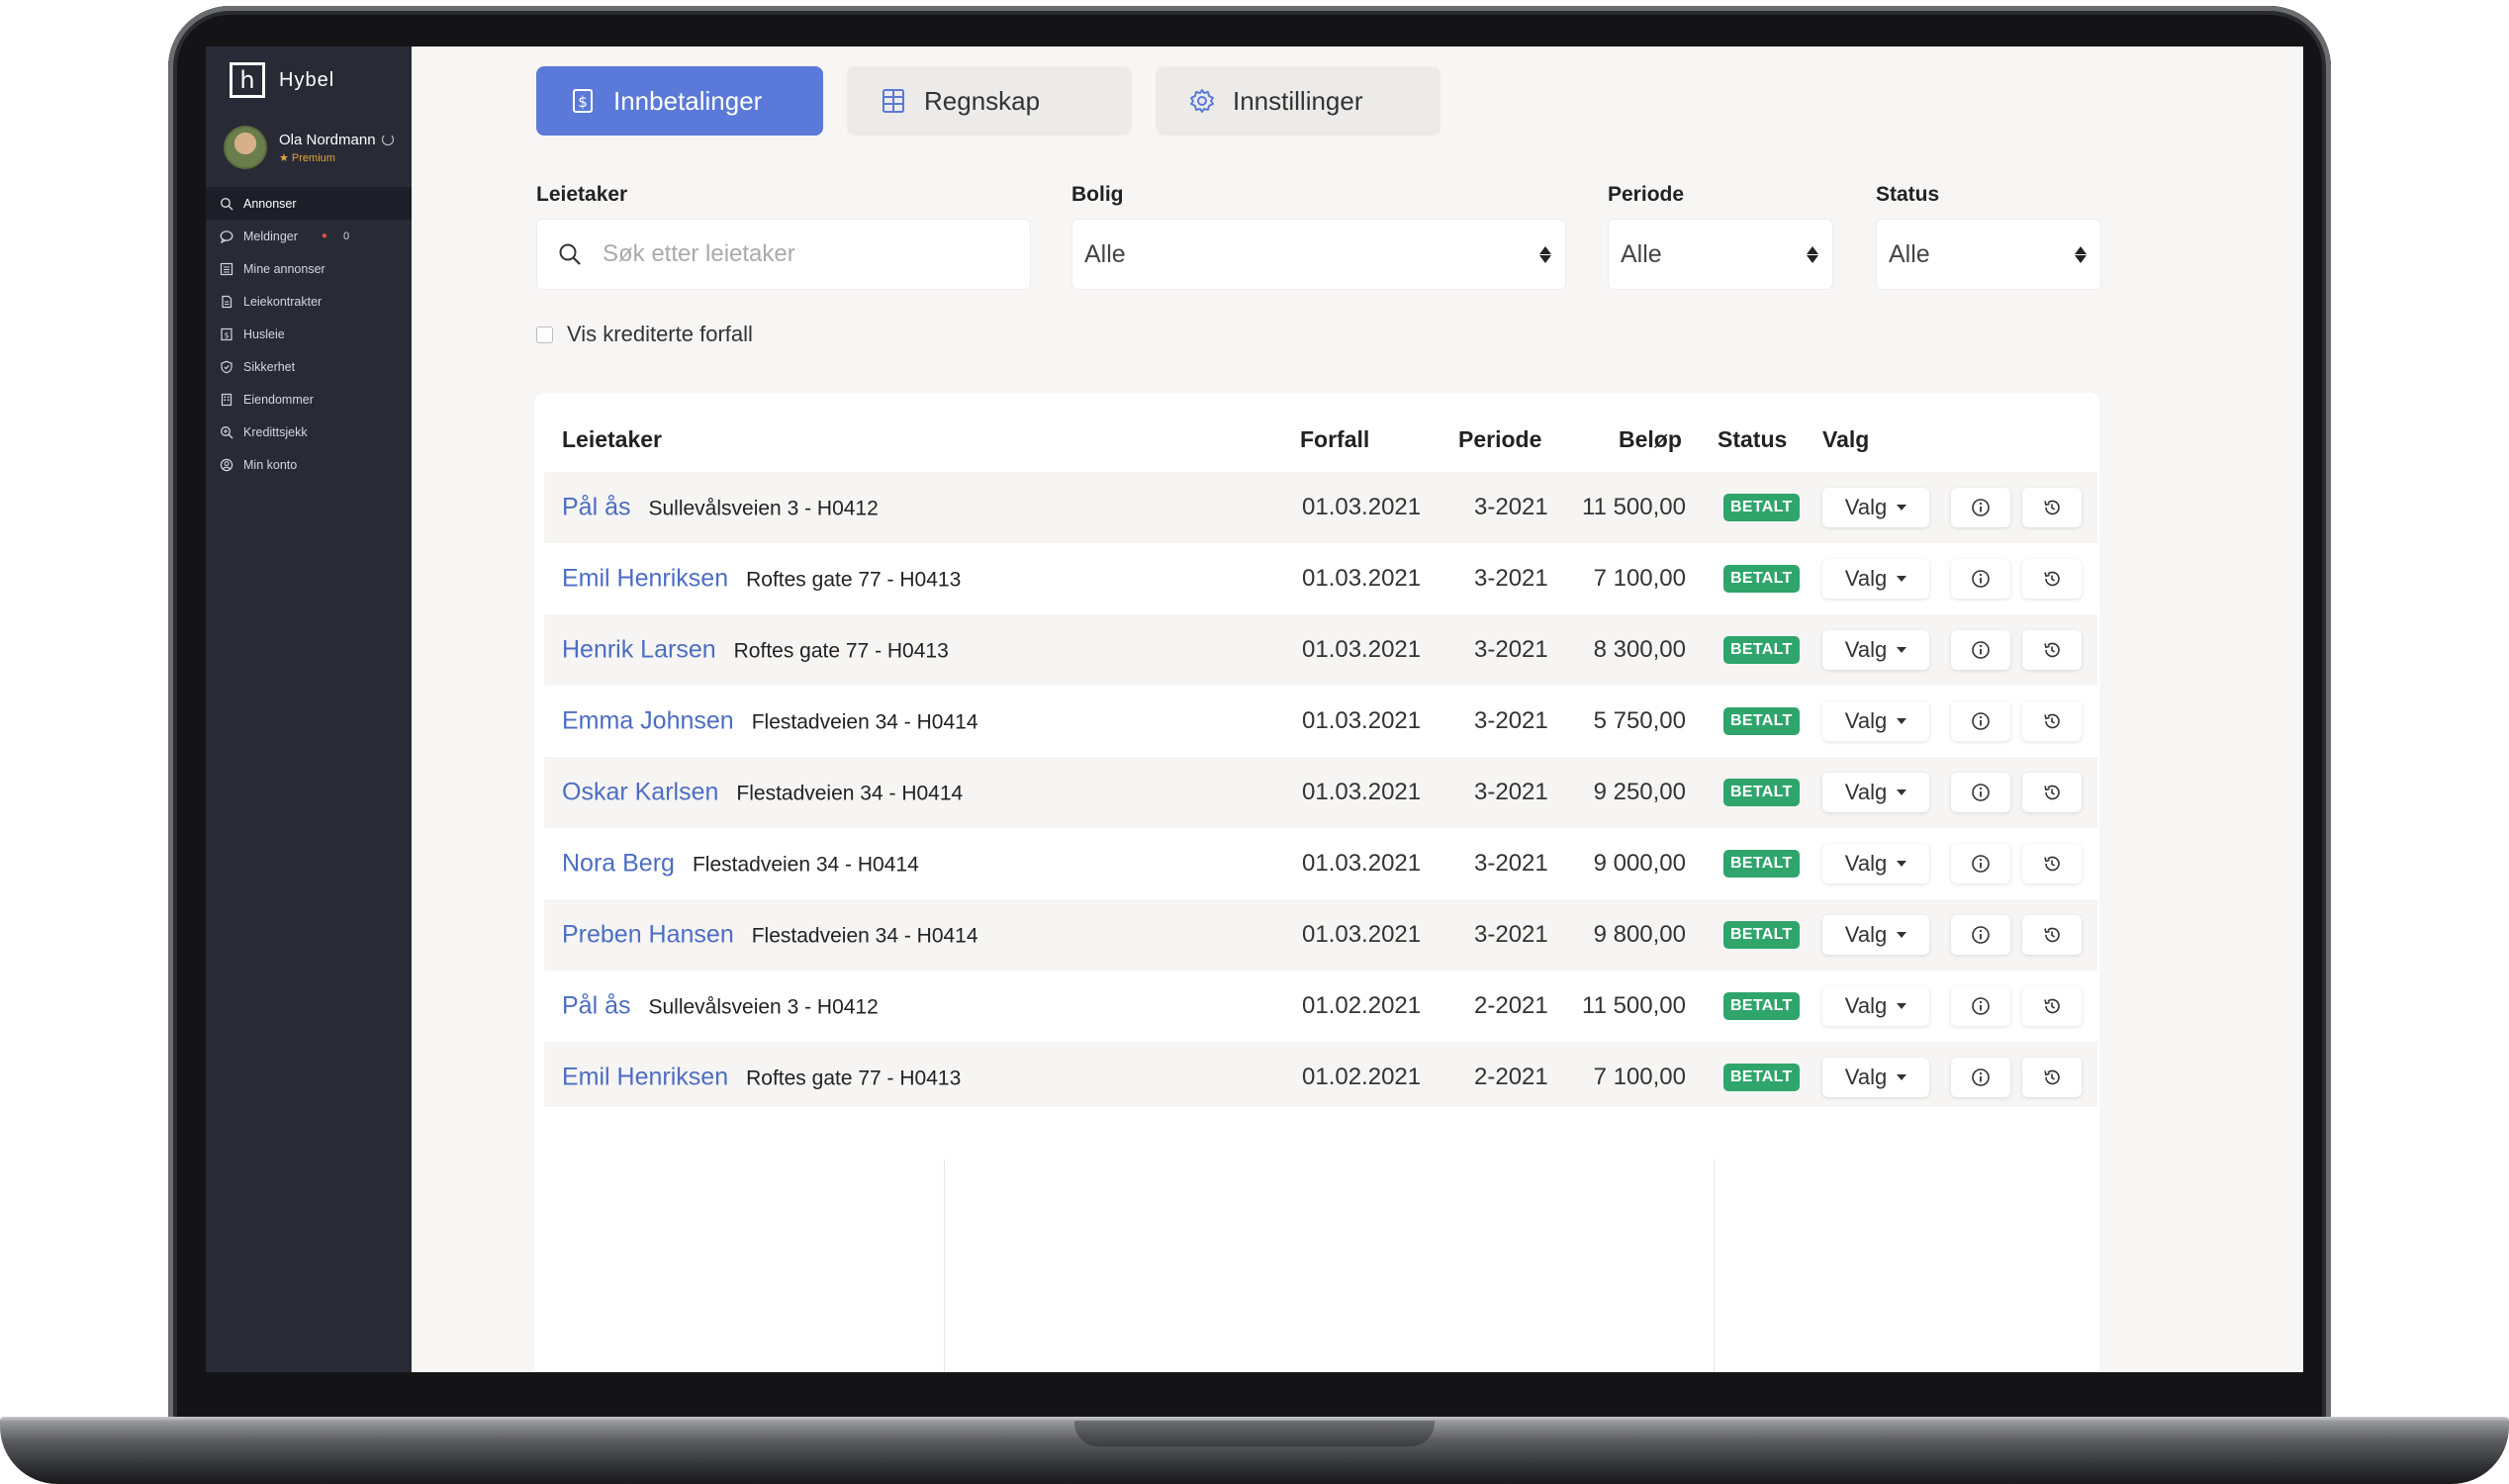 This screenshot has width=2509, height=1484. What do you see at coordinates (1813, 254) in the screenshot?
I see `sort-arrows-icon` at bounding box center [1813, 254].